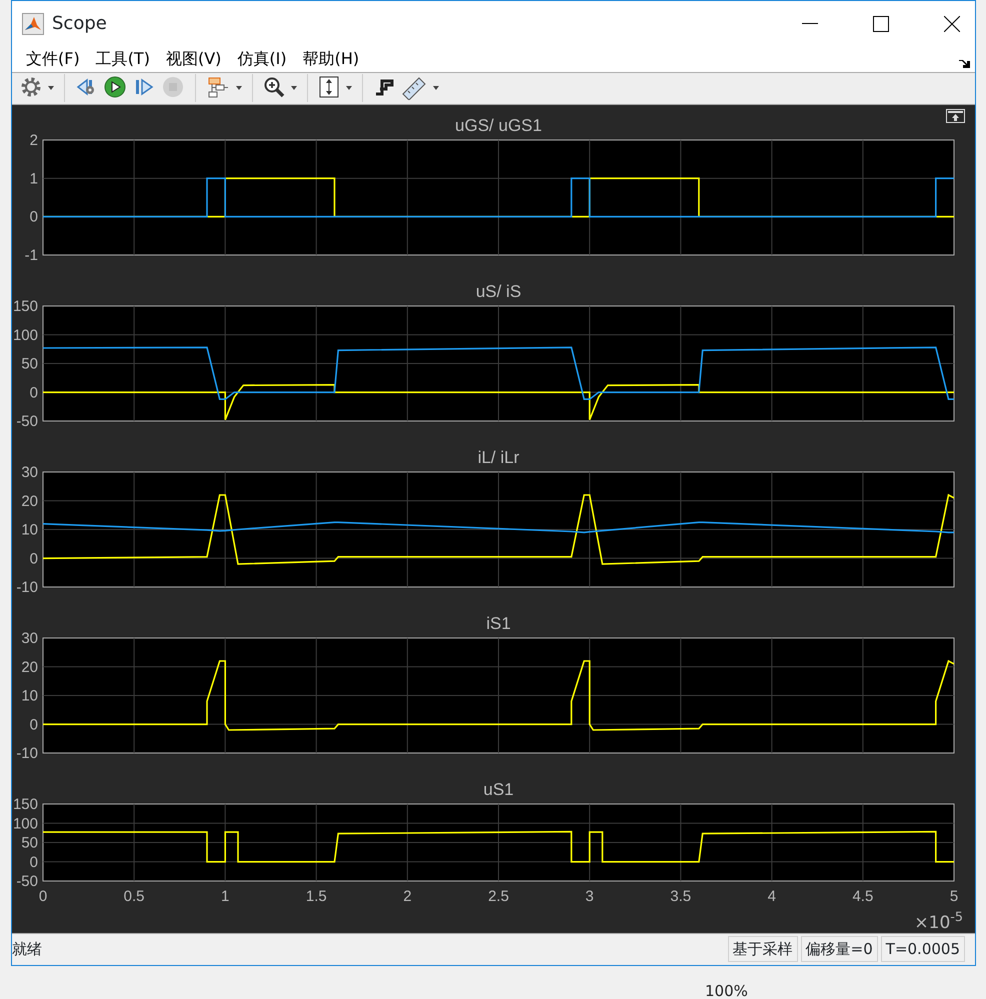  What do you see at coordinates (27, 949) in the screenshot?
I see `status-text: 就绪` at bounding box center [27, 949].